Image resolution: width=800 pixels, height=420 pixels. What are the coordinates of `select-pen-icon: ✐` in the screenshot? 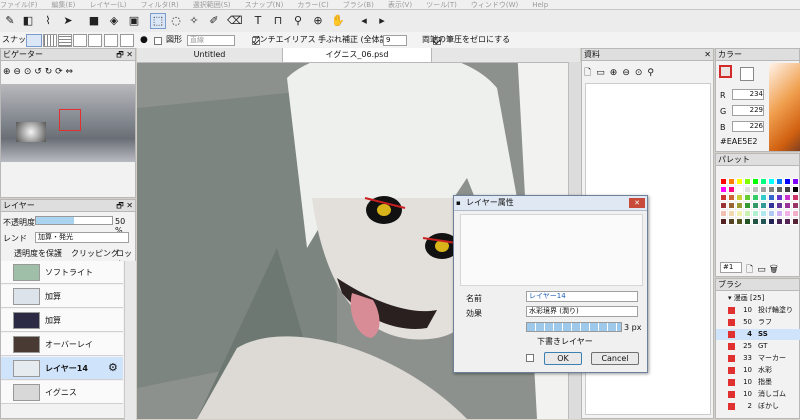 It's located at (214, 21).